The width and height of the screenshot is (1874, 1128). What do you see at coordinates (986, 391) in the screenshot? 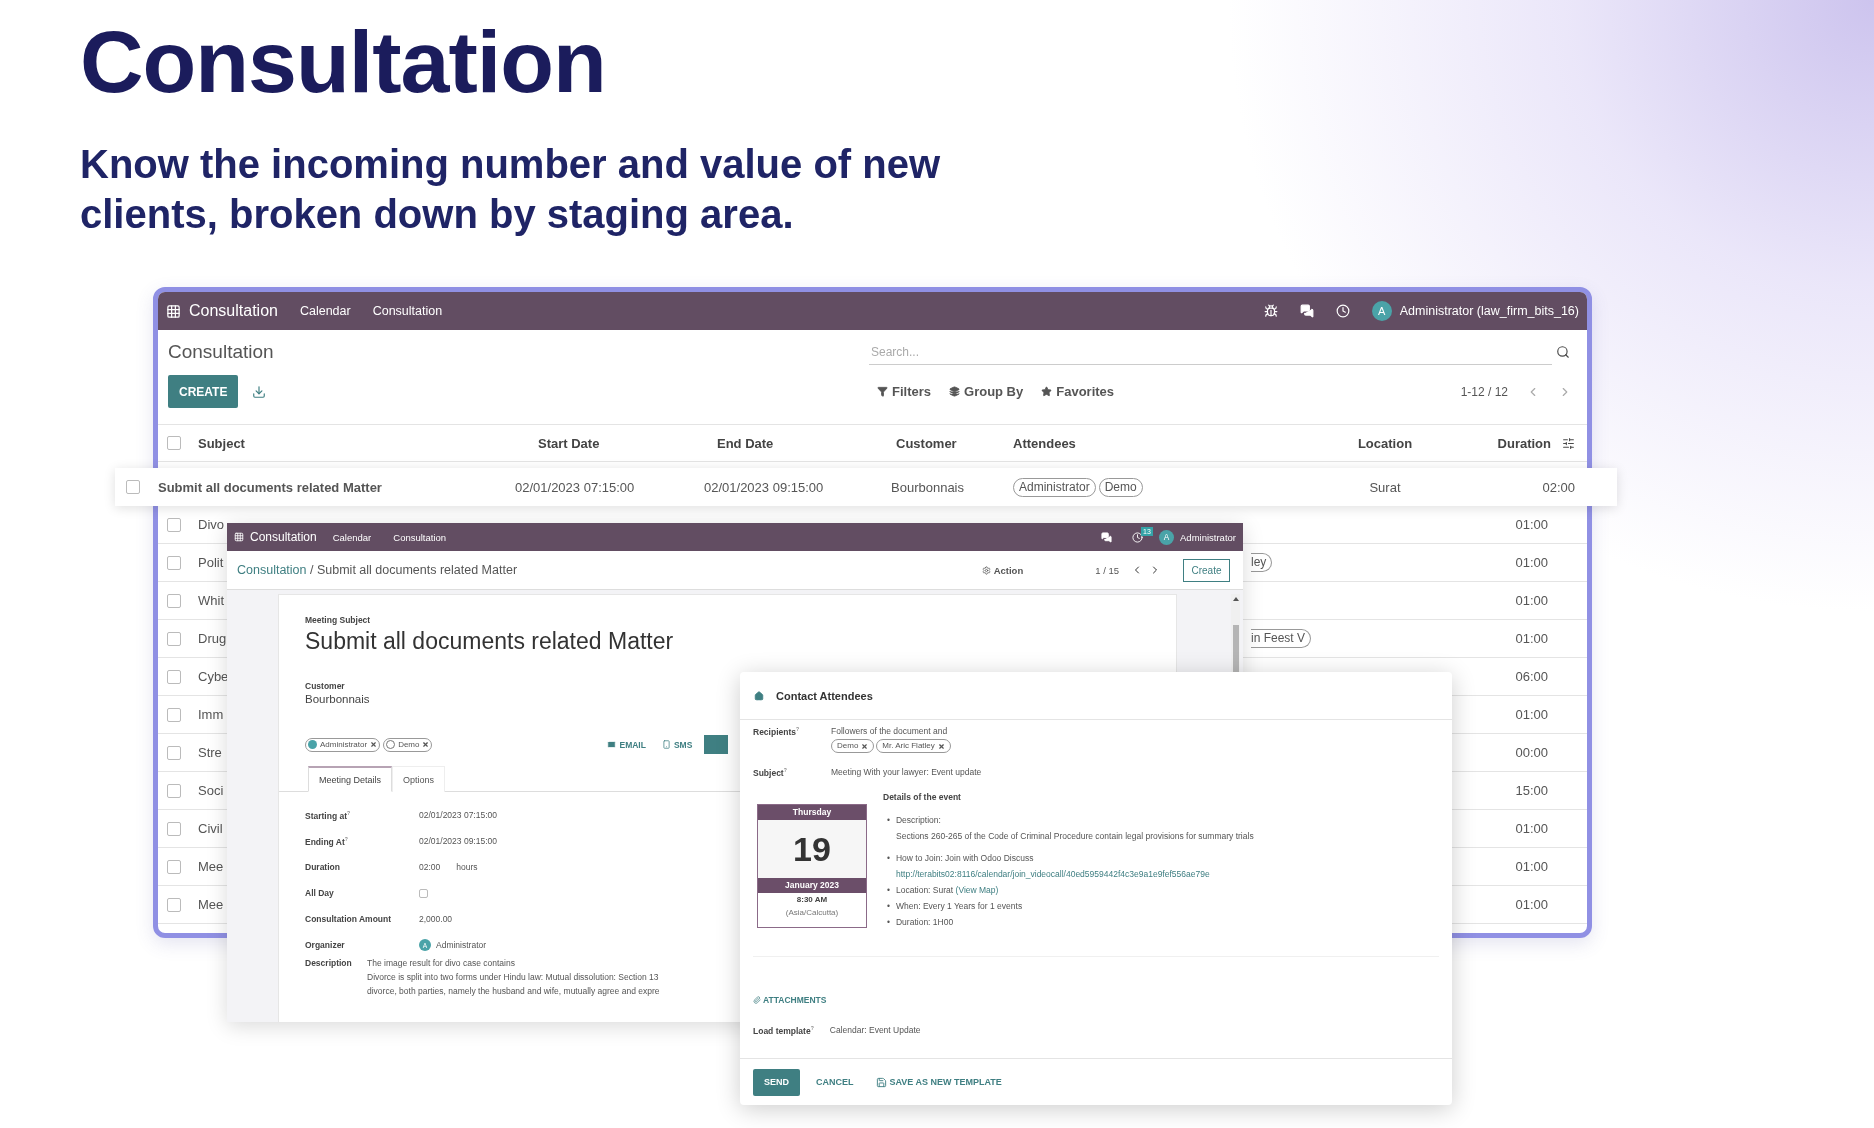
I see `filter-menu: Group By` at bounding box center [986, 391].